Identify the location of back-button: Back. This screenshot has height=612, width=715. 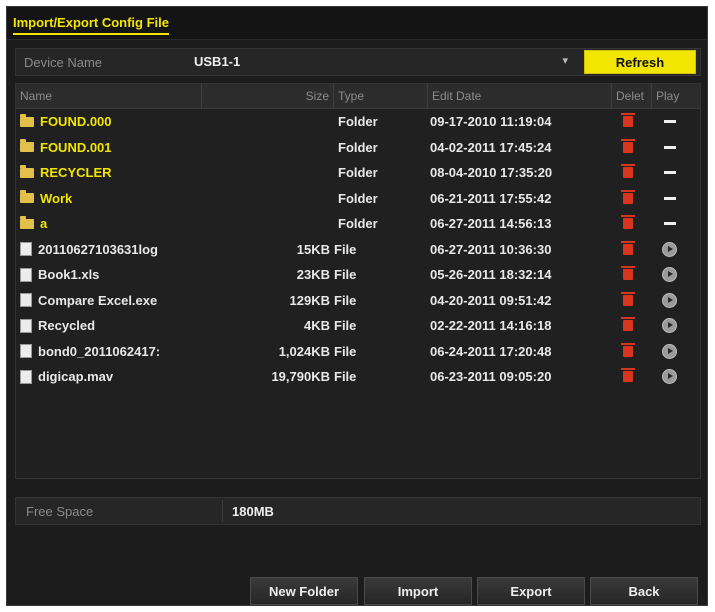
(644, 591).